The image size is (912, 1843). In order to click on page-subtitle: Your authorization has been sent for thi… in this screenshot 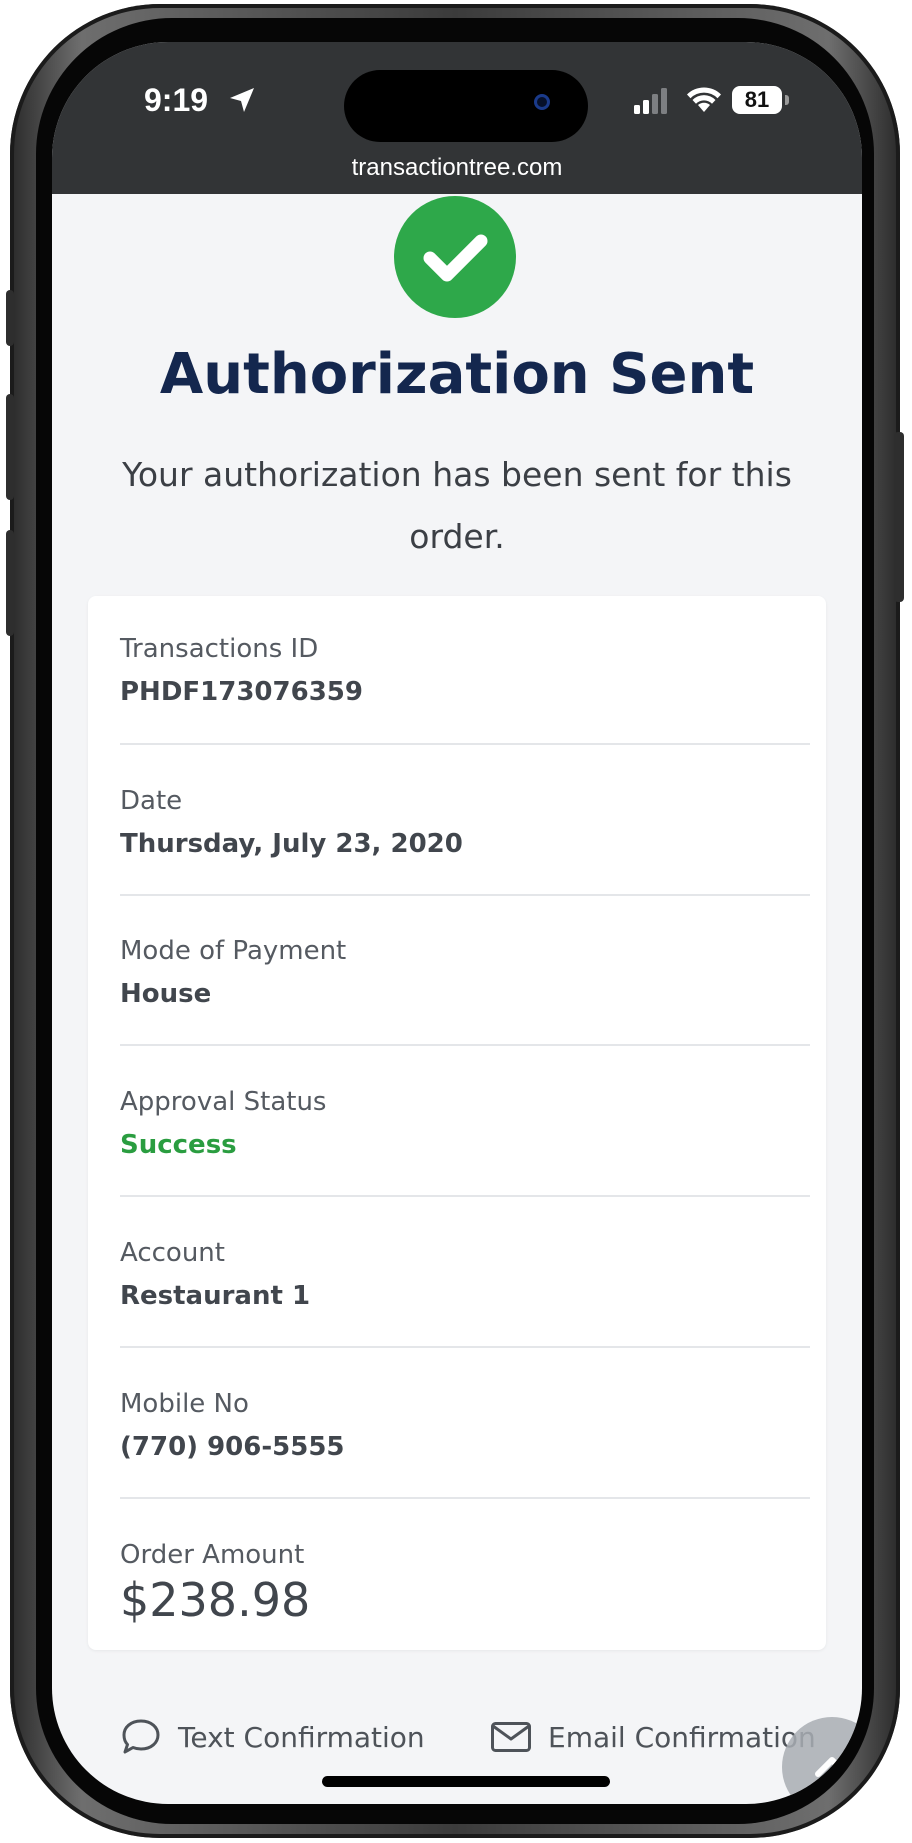, I will do `click(457, 505)`.